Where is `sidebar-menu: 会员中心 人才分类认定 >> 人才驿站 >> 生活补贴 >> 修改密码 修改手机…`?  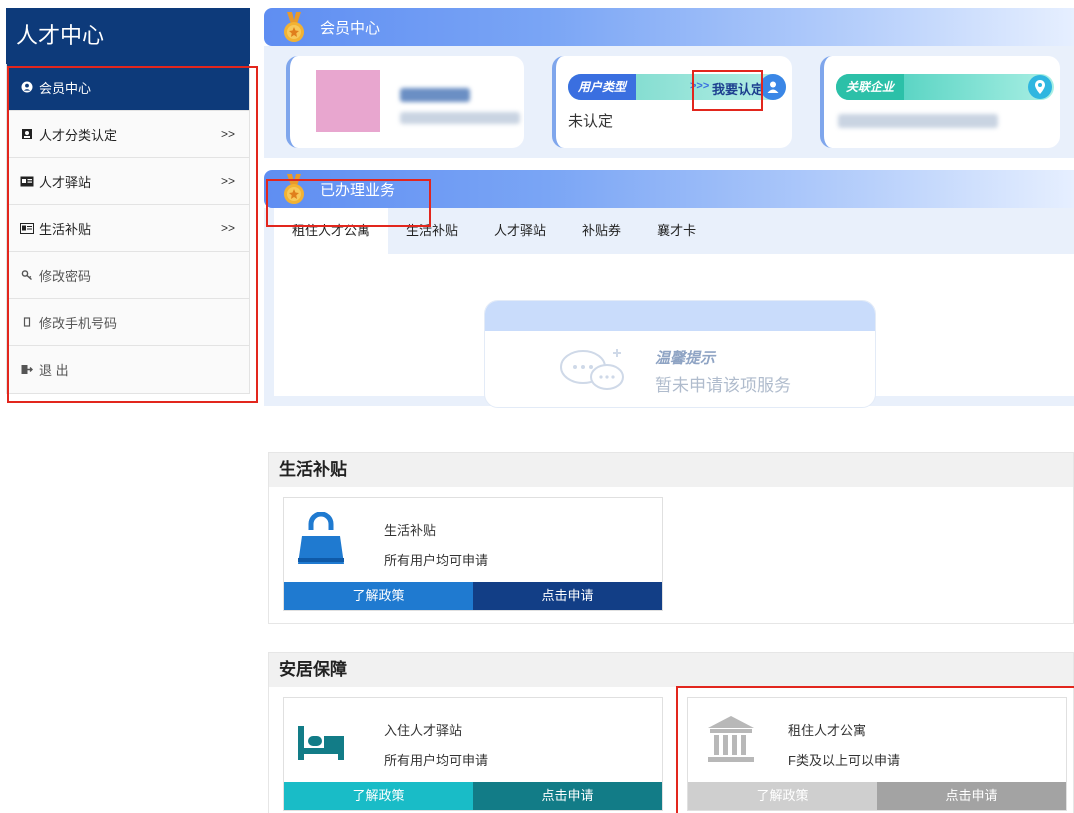 sidebar-menu: 会员中心 人才分类认定 >> 人才驿站 >> 生活补贴 >> 修改密码 修改手机… is located at coordinates (128, 229).